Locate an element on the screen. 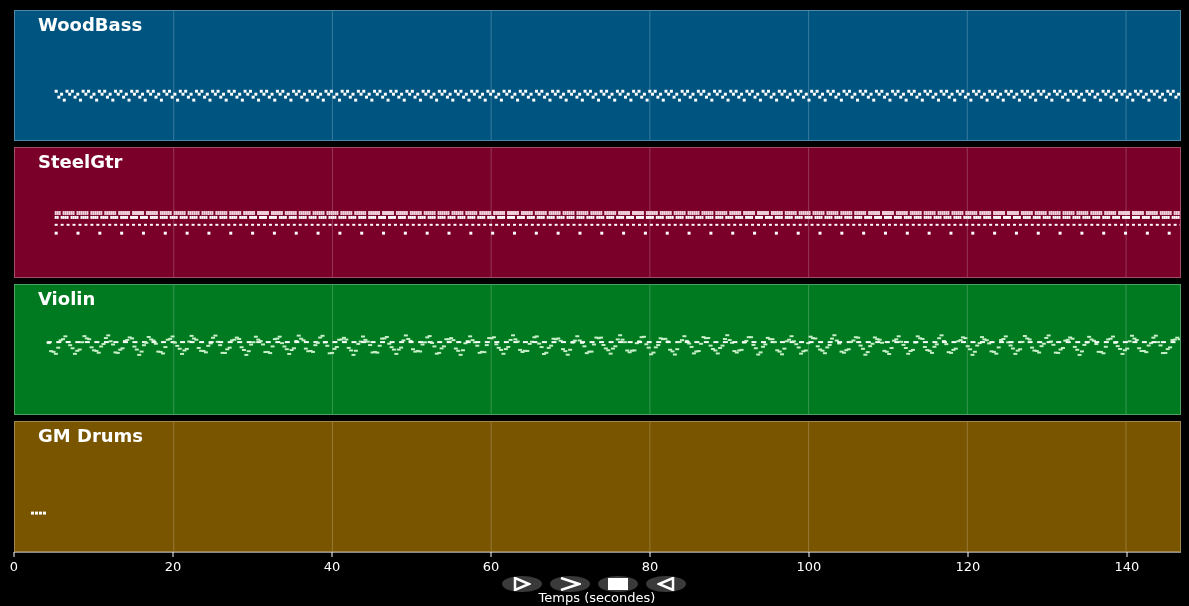 This screenshot has width=1189, height=606. play-button is located at coordinates (522, 584).